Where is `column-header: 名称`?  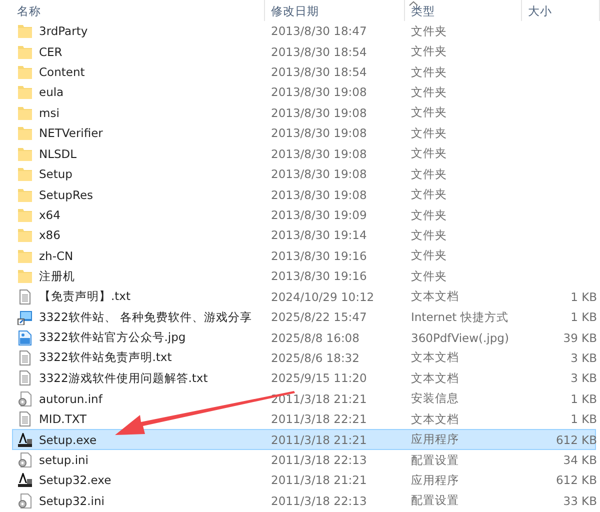 column-header: 名称 is located at coordinates (132, 10).